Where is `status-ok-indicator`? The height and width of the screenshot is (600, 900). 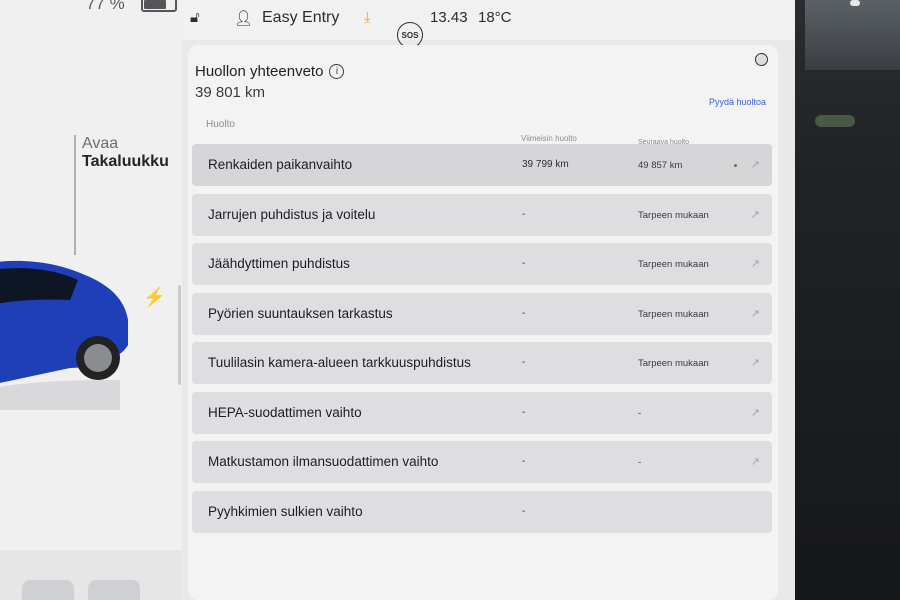 status-ok-indicator is located at coordinates (735, 165).